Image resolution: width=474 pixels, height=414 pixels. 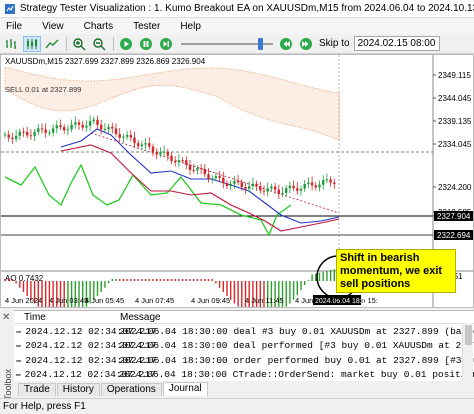 What do you see at coordinates (68, 300) in the screenshot?
I see `time-tick-label: 4 Jun 03:45` at bounding box center [68, 300].